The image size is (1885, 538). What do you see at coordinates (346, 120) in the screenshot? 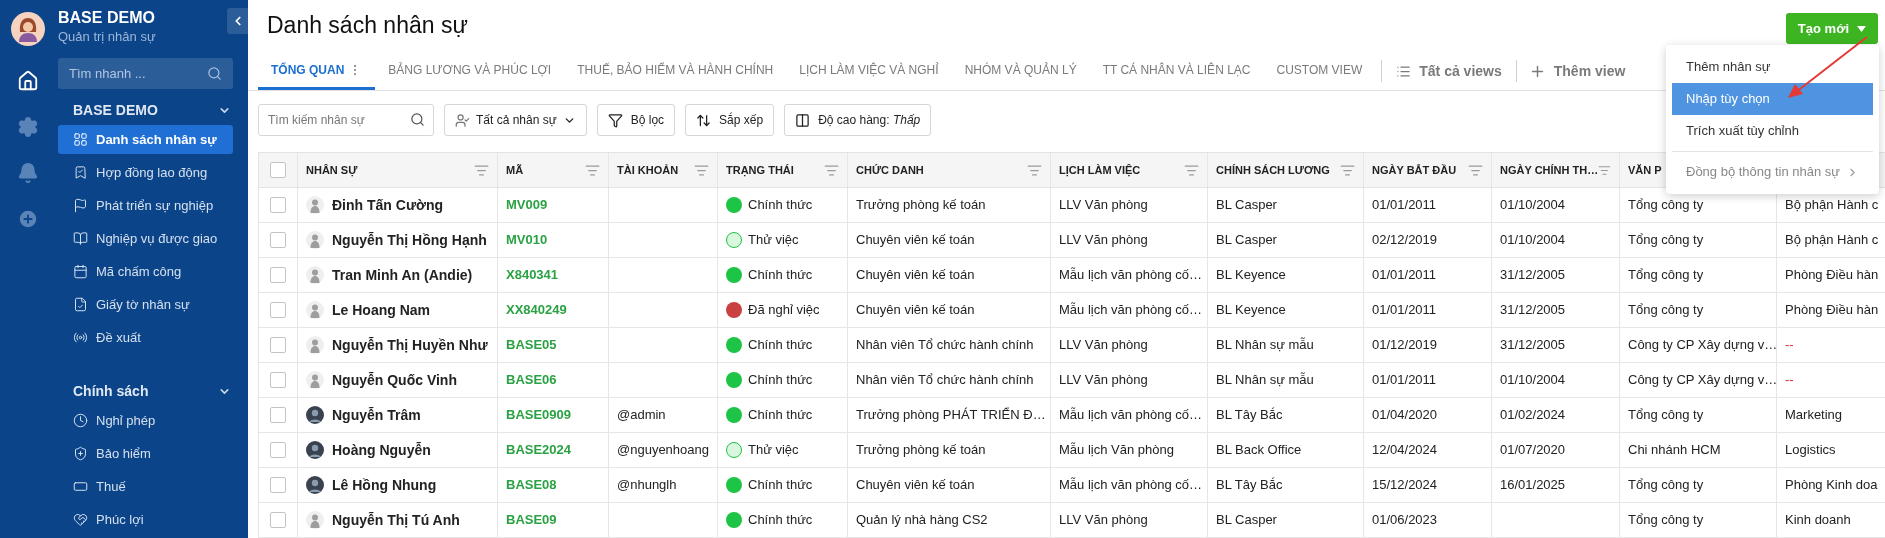
I see `employee-search-field: Tìm kiếm nhân sự` at bounding box center [346, 120].